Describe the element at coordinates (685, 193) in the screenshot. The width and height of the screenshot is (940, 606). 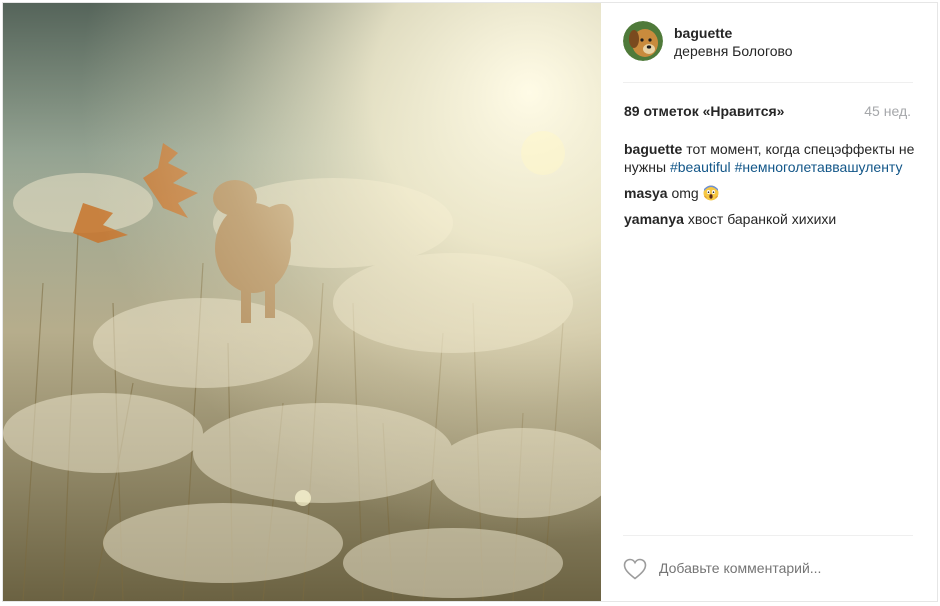
I see `comment-text: omg` at that location.